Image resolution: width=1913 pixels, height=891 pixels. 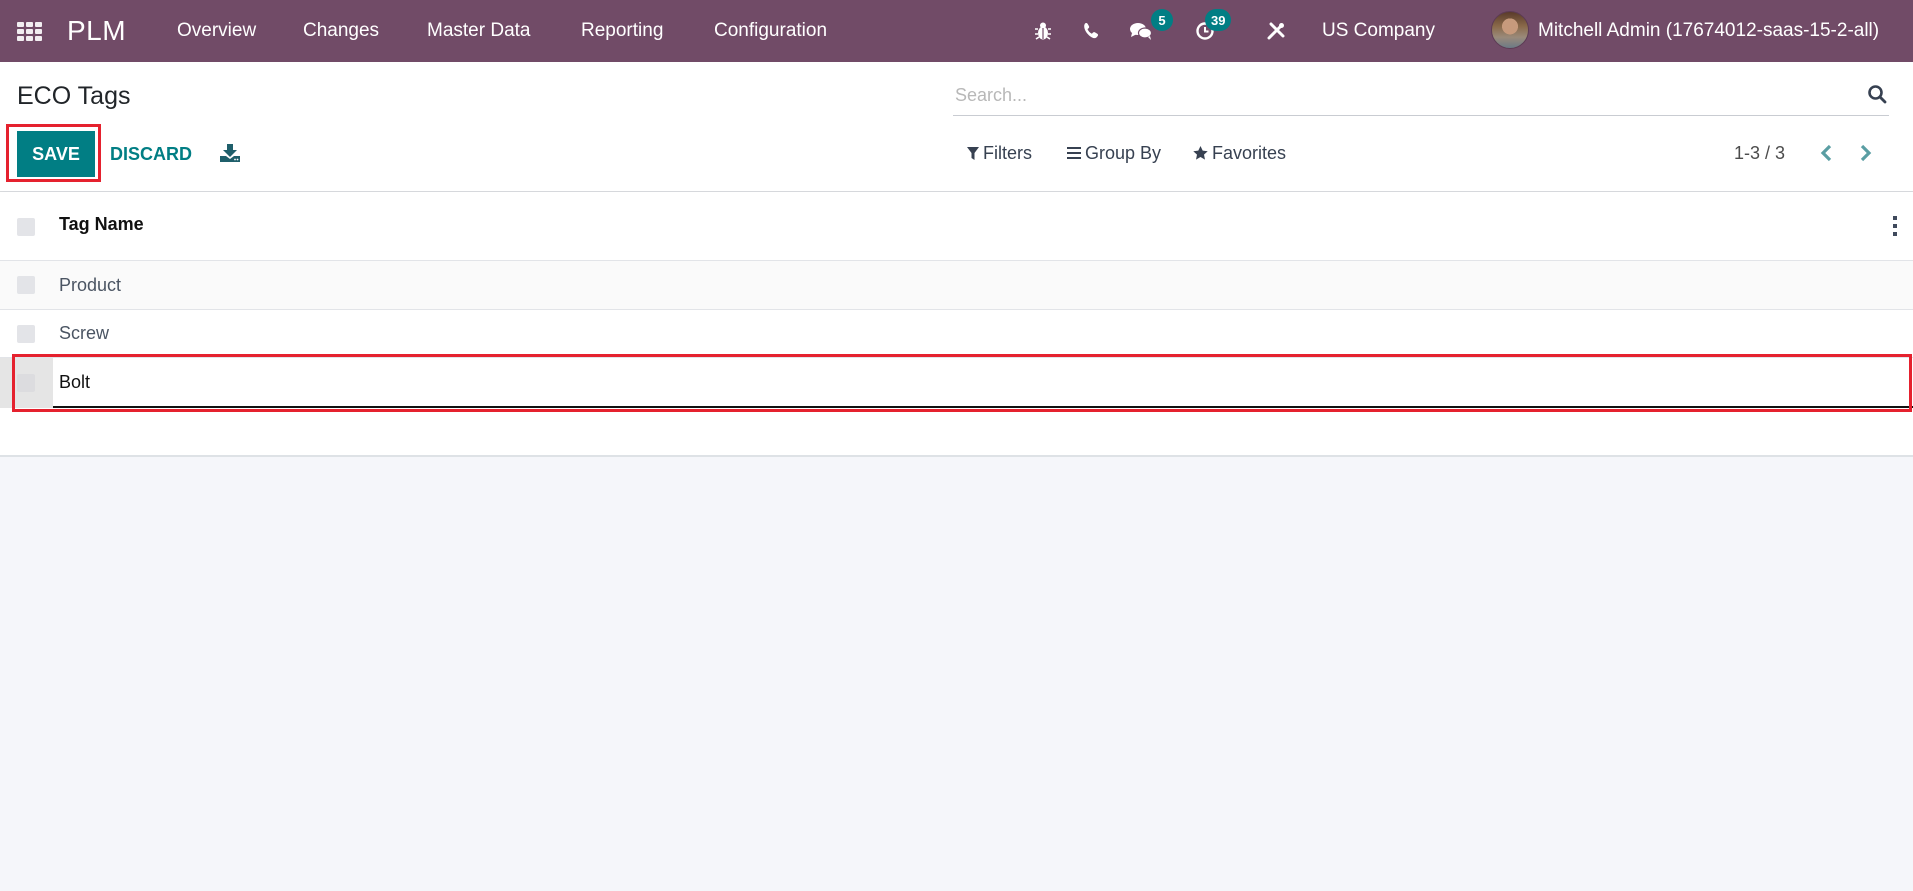 What do you see at coordinates (478, 31) in the screenshot?
I see `menu-master-data: Master Data` at bounding box center [478, 31].